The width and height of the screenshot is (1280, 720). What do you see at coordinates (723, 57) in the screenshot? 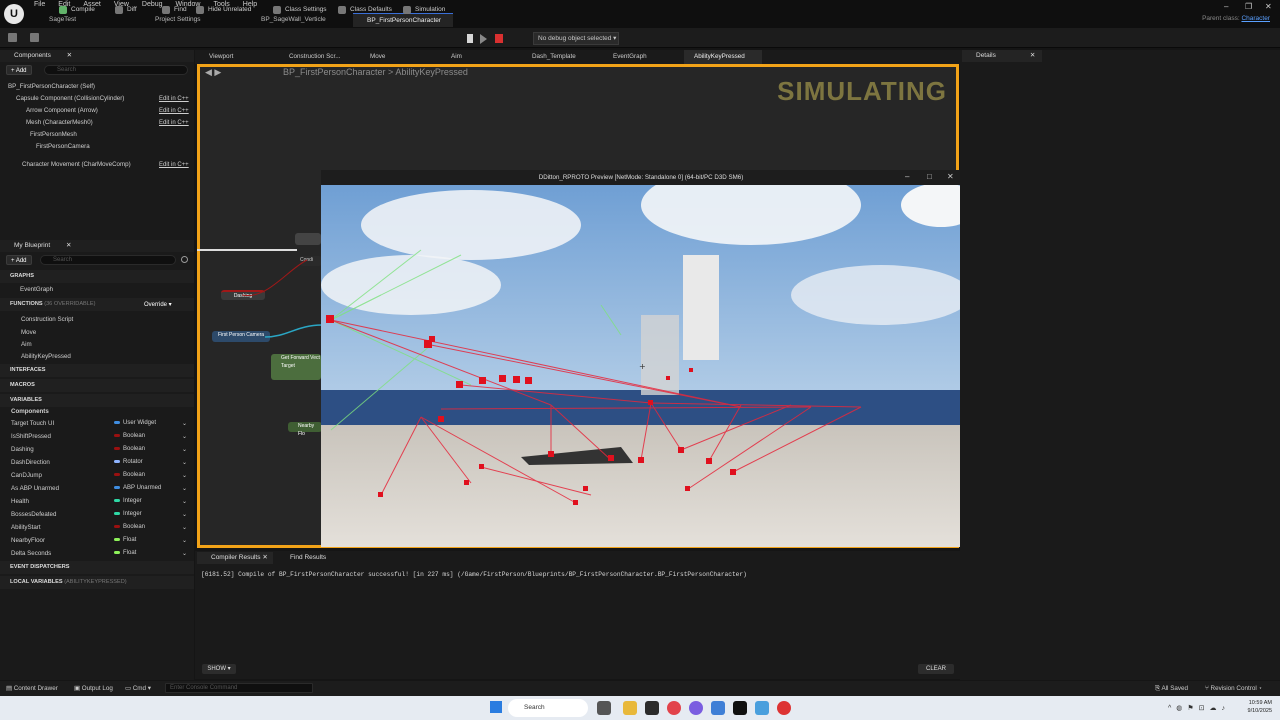
I see `tab-abilitykeypressed: AbilityKeyPressed` at bounding box center [723, 57].